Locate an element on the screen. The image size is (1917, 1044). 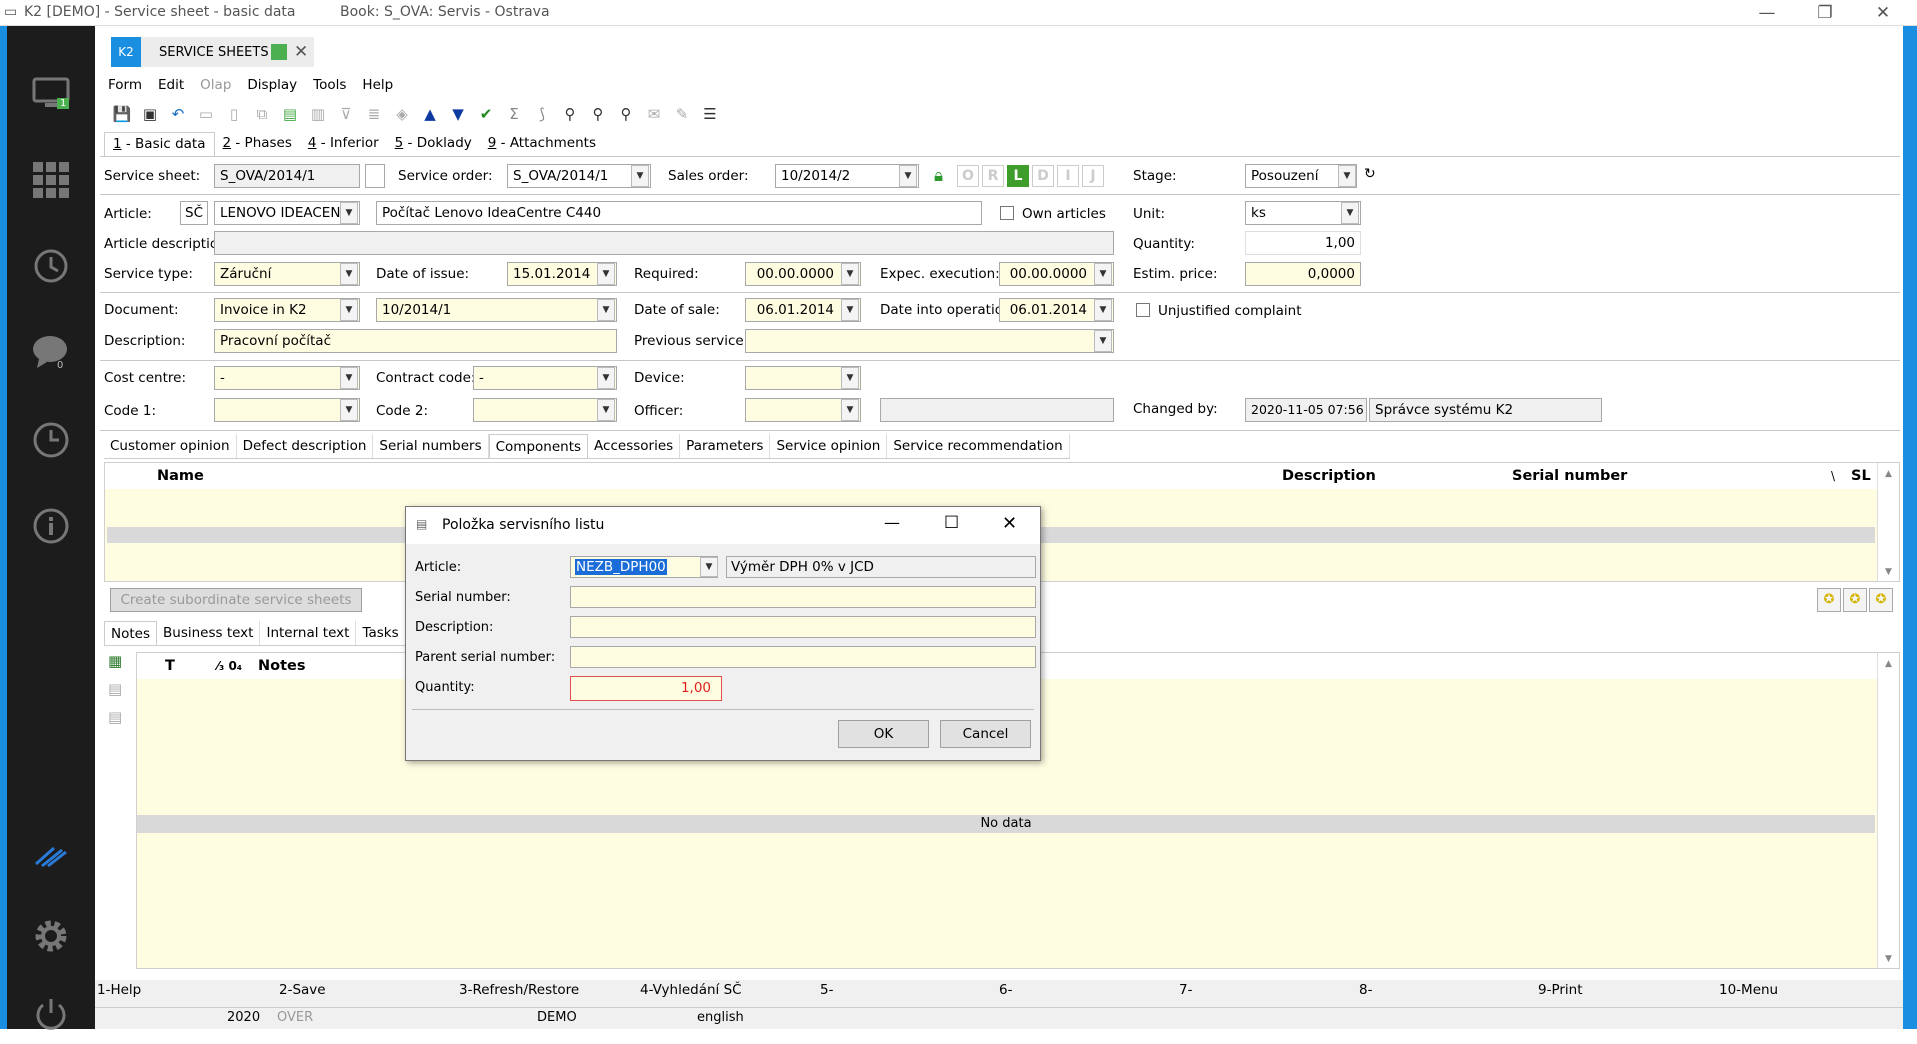
col-notes: Notes is located at coordinates (282, 666).